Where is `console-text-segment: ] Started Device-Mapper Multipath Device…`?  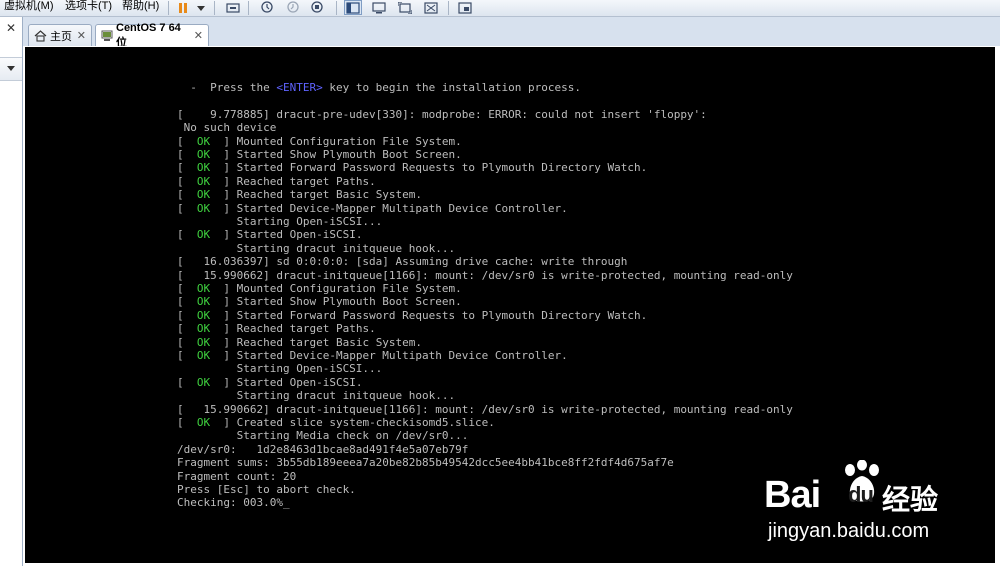
console-text-segment: ] Started Device-Mapper Multipath Device… is located at coordinates (389, 355).